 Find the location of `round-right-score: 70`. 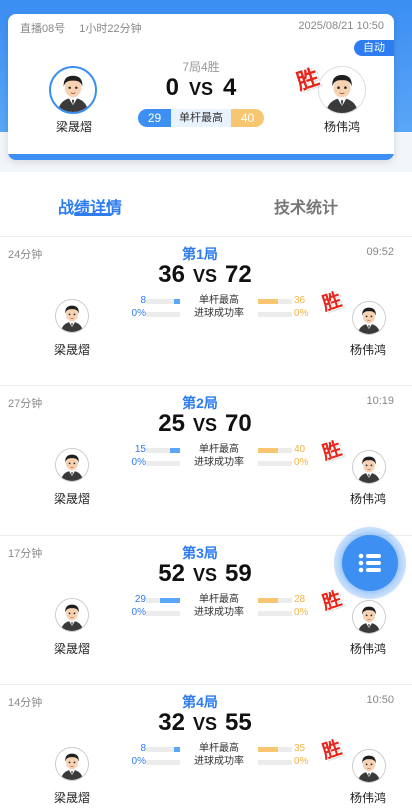

round-right-score: 70 is located at coordinates (238, 423).